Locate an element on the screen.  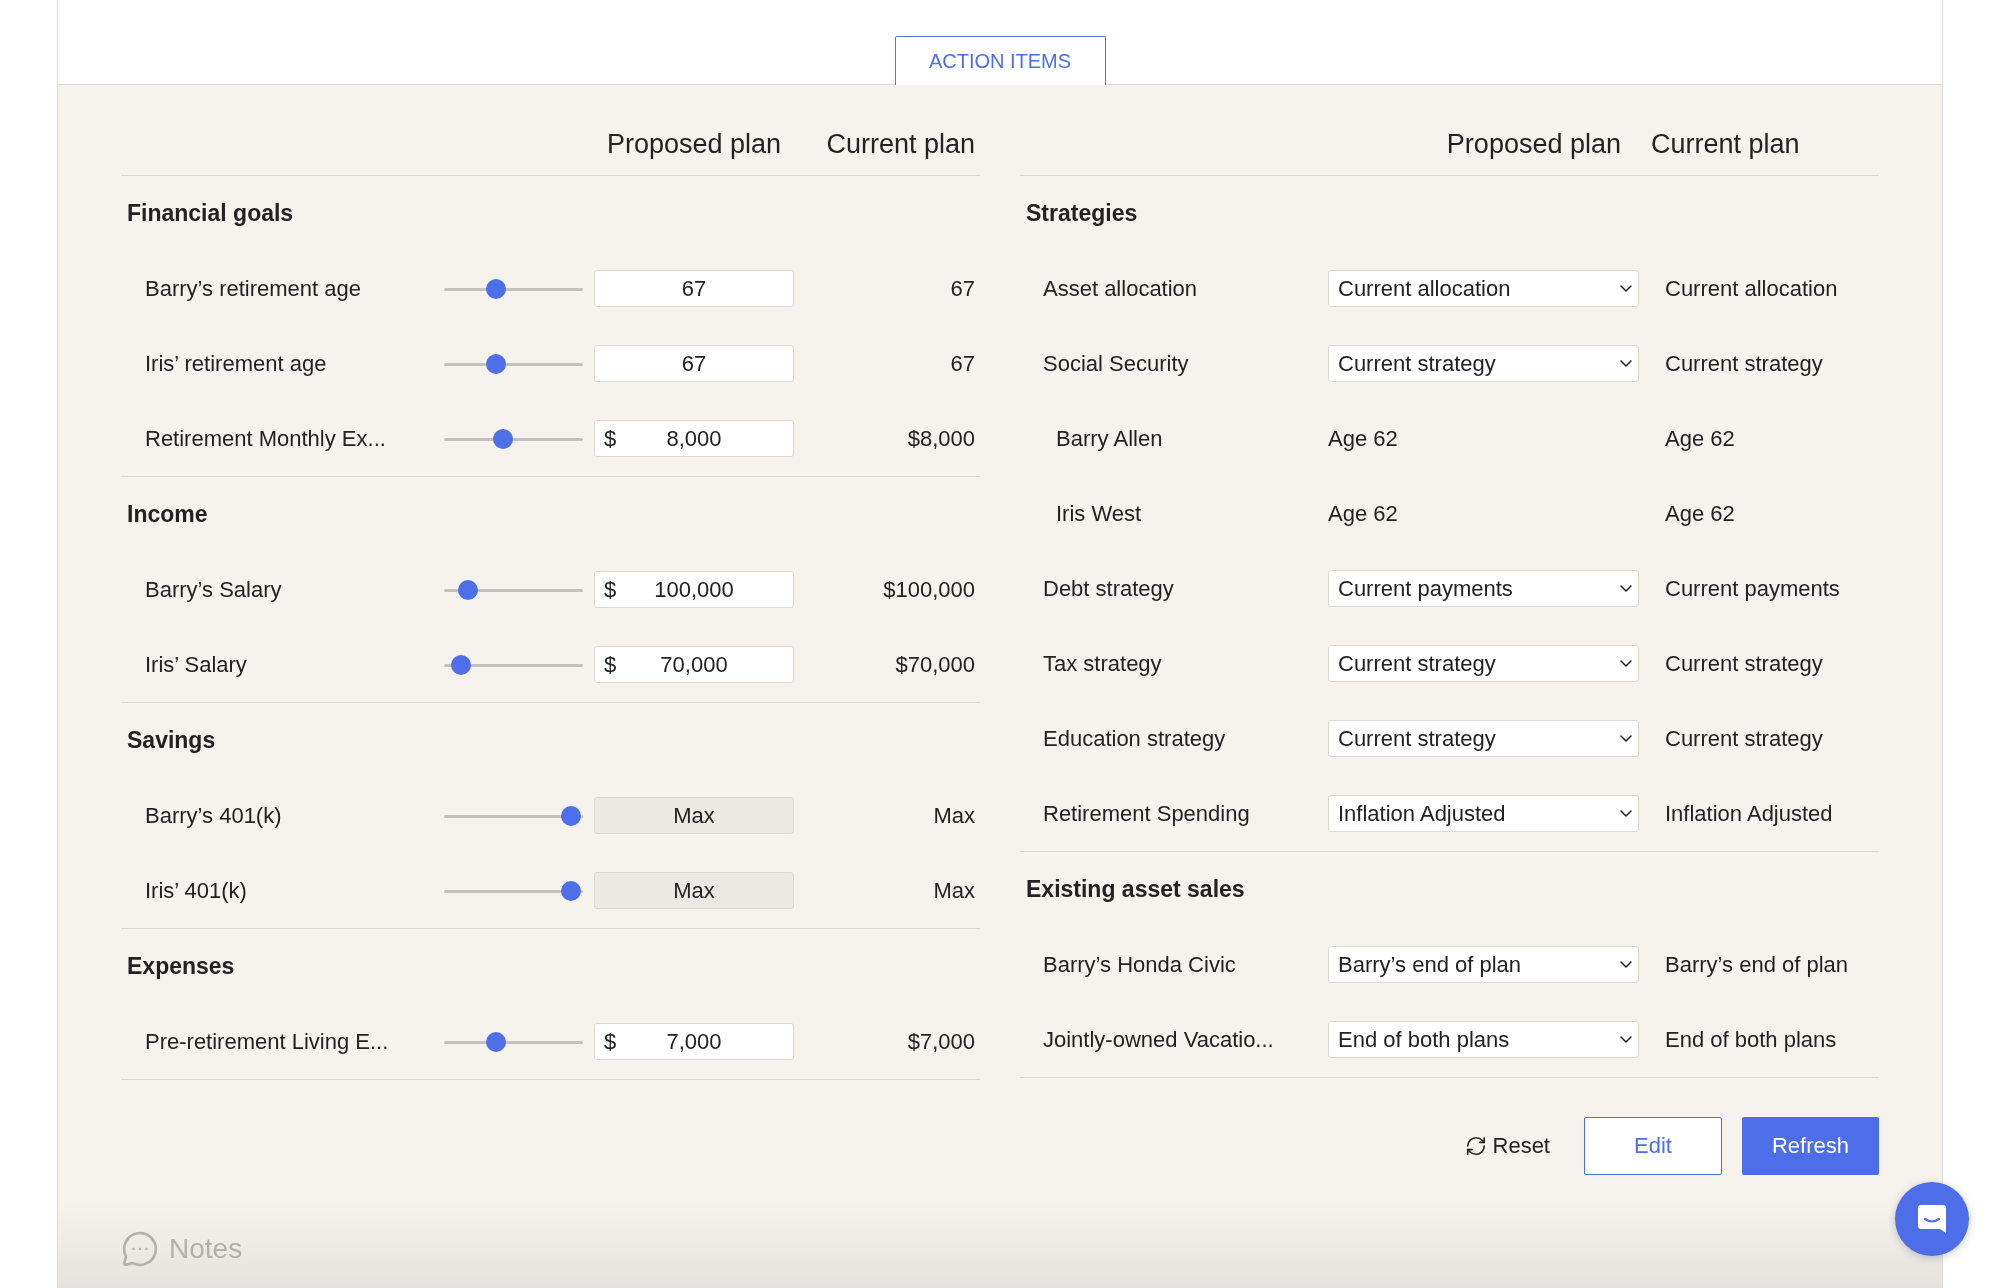
row-label: Education strategy is located at coordinates (1135, 738).